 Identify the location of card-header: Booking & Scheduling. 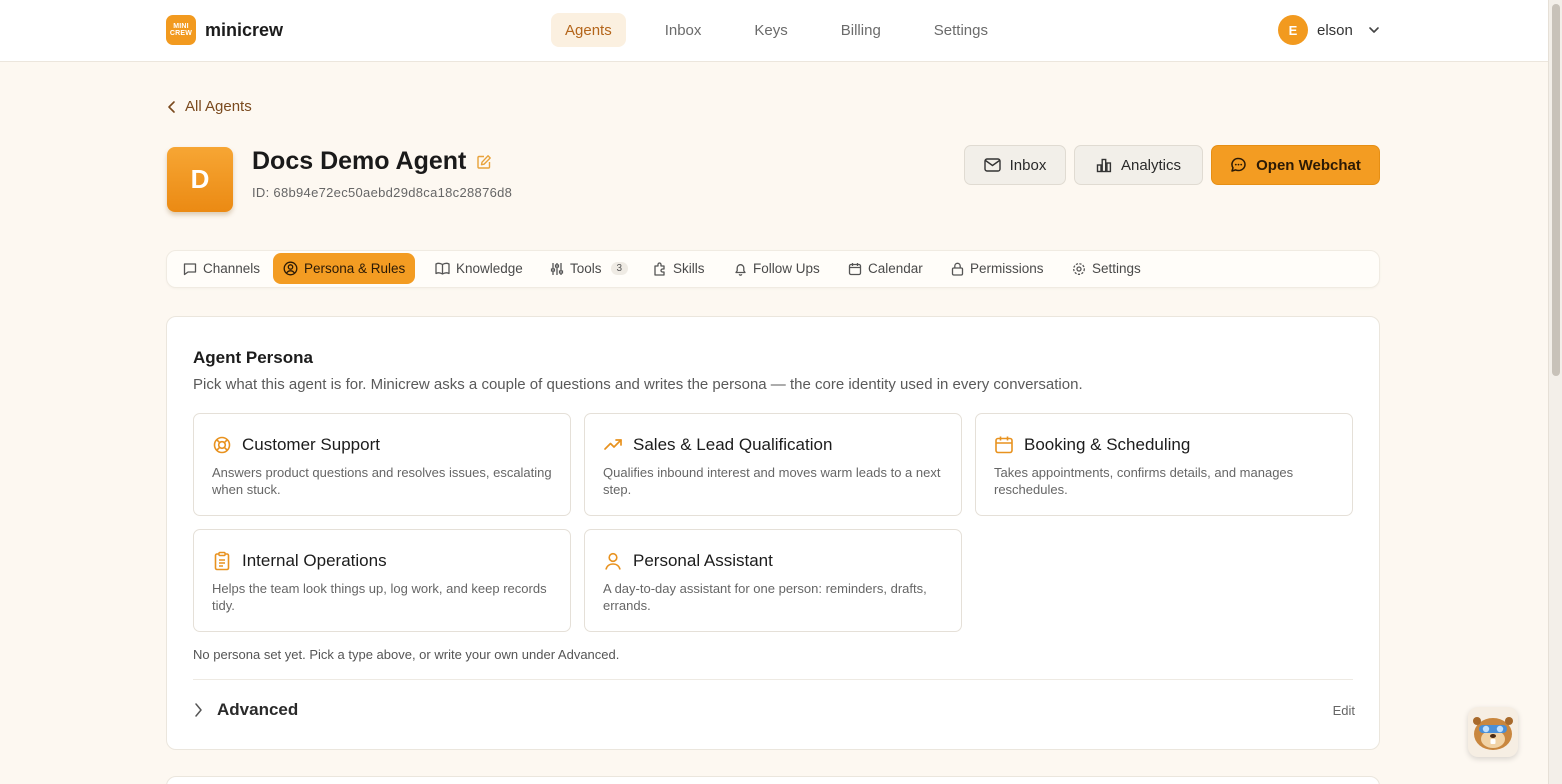
(1092, 445).